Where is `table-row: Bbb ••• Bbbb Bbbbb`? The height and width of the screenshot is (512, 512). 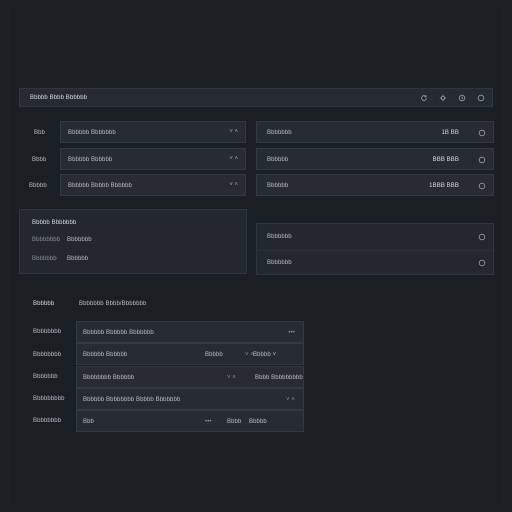 table-row: Bbb ••• Bbbb Bbbbb is located at coordinates (190, 421).